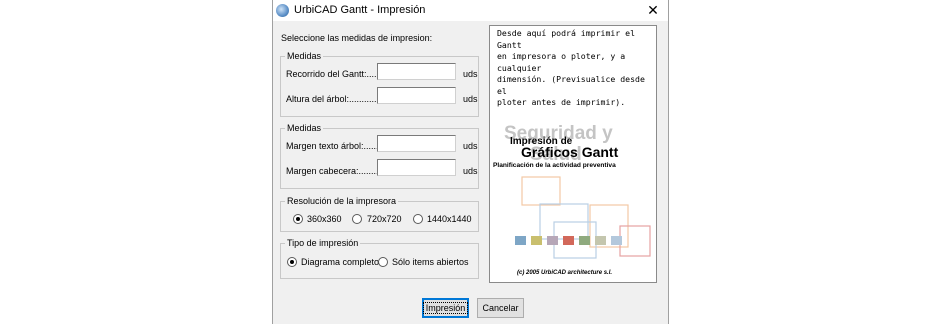 The width and height of the screenshot is (945, 324). What do you see at coordinates (383, 262) in the screenshot?
I see `radio-solo-items` at bounding box center [383, 262].